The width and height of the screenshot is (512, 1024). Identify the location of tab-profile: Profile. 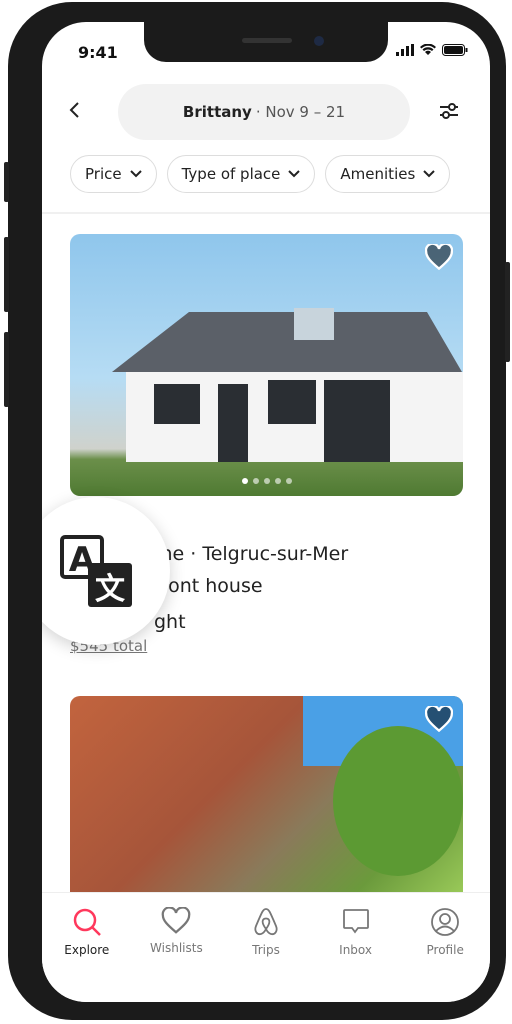
(445, 954).